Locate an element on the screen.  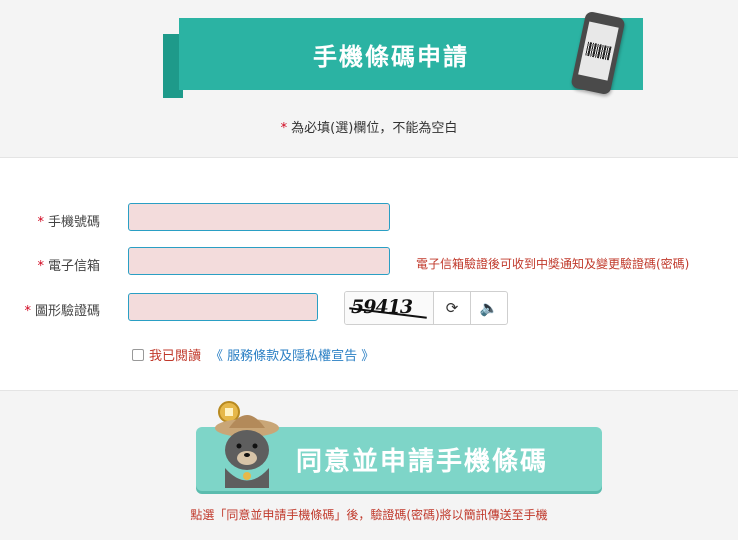
speaker-icon: 🔈 is located at coordinates (488, 308).